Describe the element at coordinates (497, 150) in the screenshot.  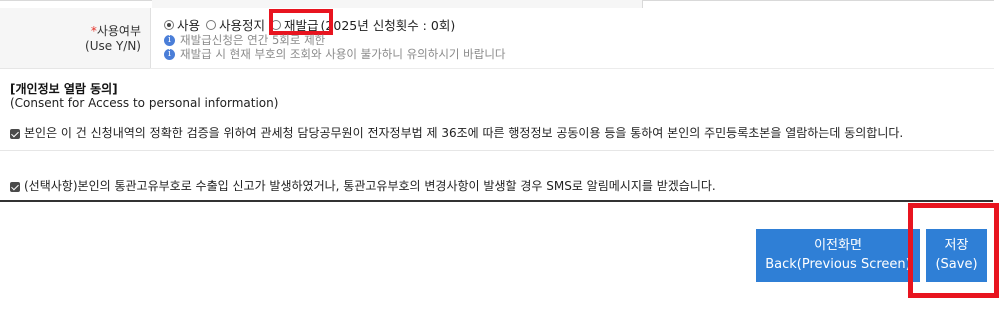
I see `section-divider` at that location.